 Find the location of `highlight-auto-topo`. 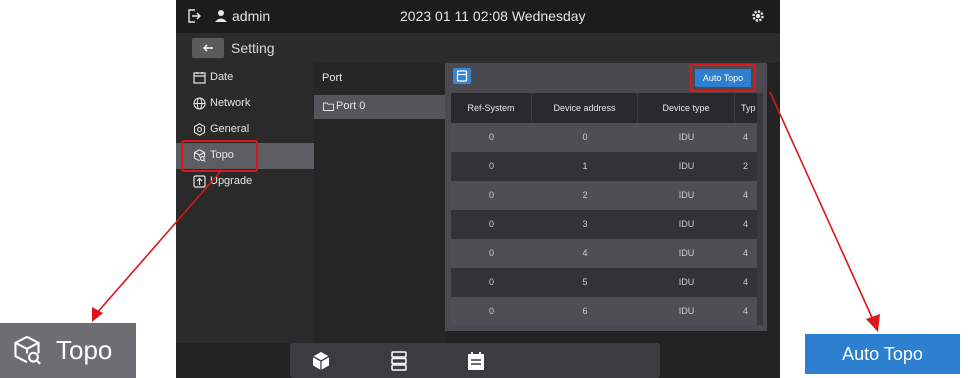

highlight-auto-topo is located at coordinates (723, 78).